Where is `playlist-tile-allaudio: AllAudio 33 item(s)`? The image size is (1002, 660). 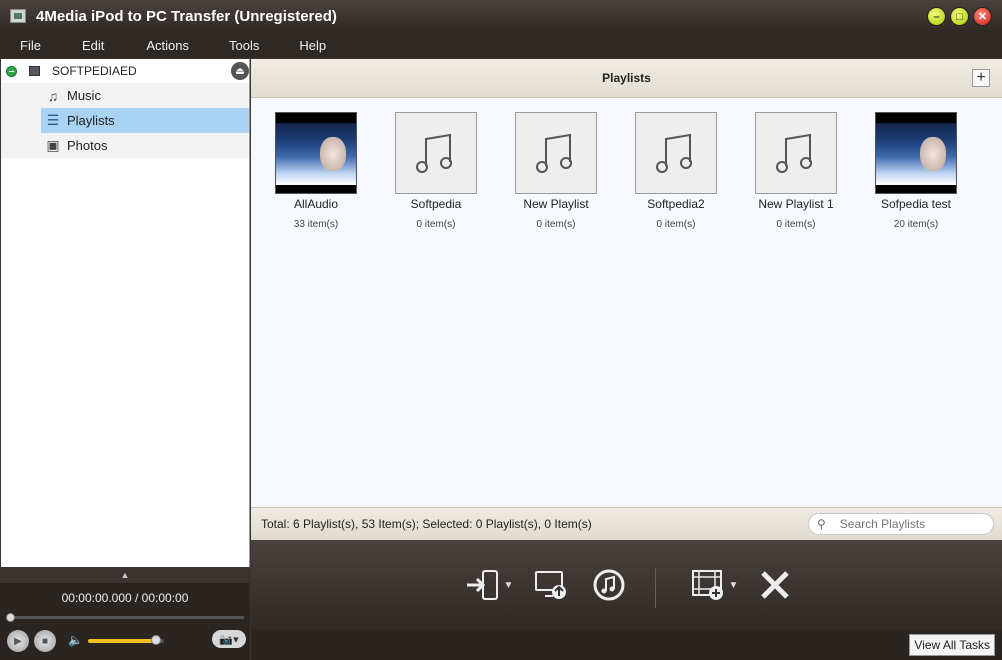 playlist-tile-allaudio: AllAudio 33 item(s) is located at coordinates (316, 171).